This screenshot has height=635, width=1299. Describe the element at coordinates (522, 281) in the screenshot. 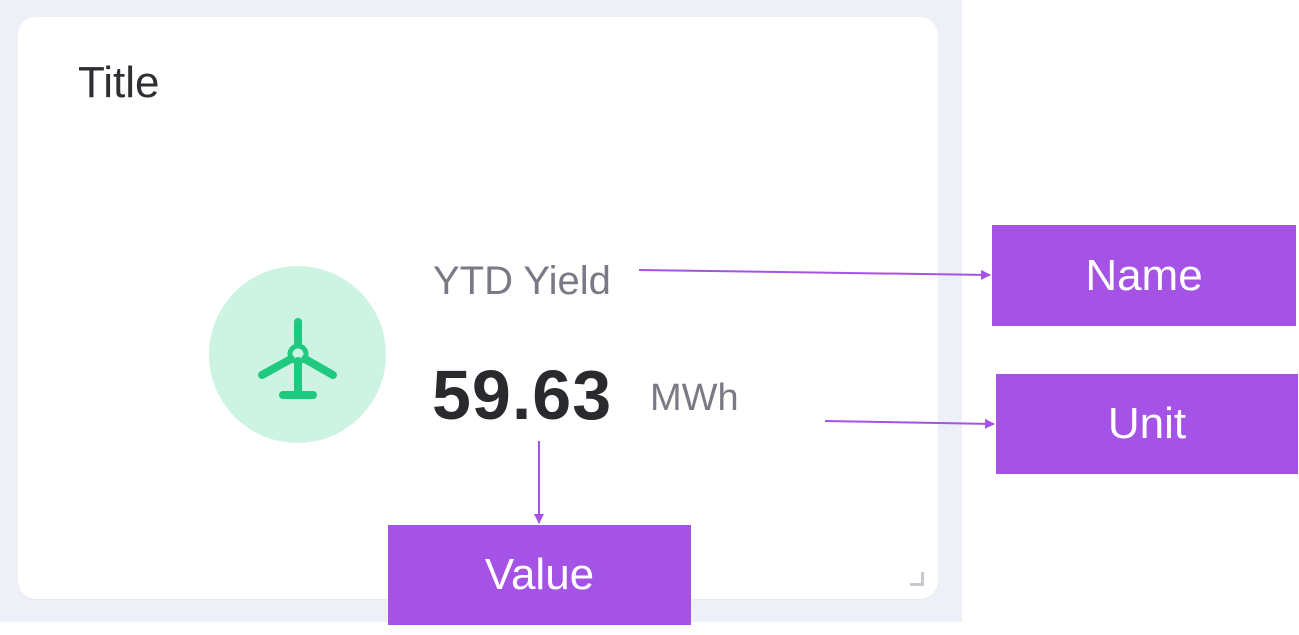

I see `metric-name: YTD Yield` at that location.